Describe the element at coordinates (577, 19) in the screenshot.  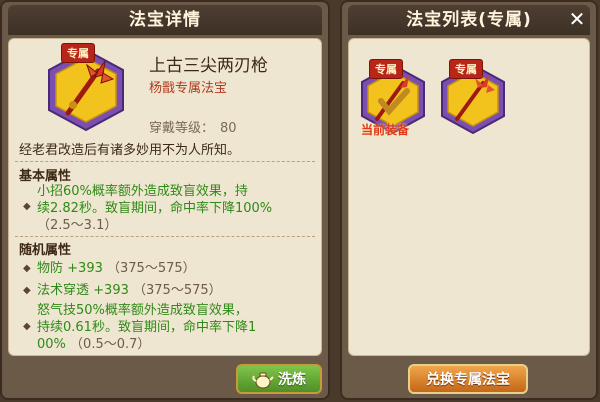
I see `close-icon: ✕` at that location.